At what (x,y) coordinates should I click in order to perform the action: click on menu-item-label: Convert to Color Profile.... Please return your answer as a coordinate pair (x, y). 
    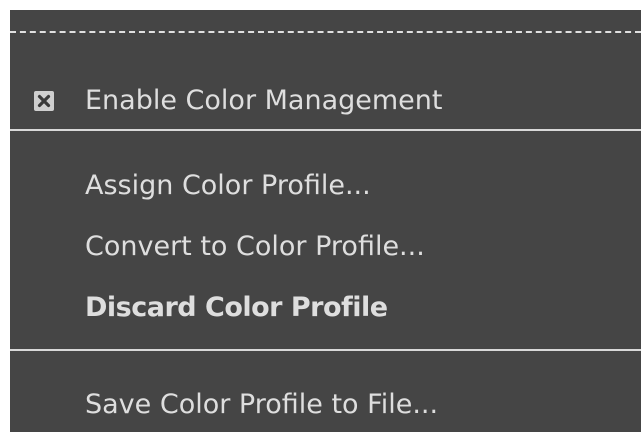
    Looking at the image, I should click on (255, 246).